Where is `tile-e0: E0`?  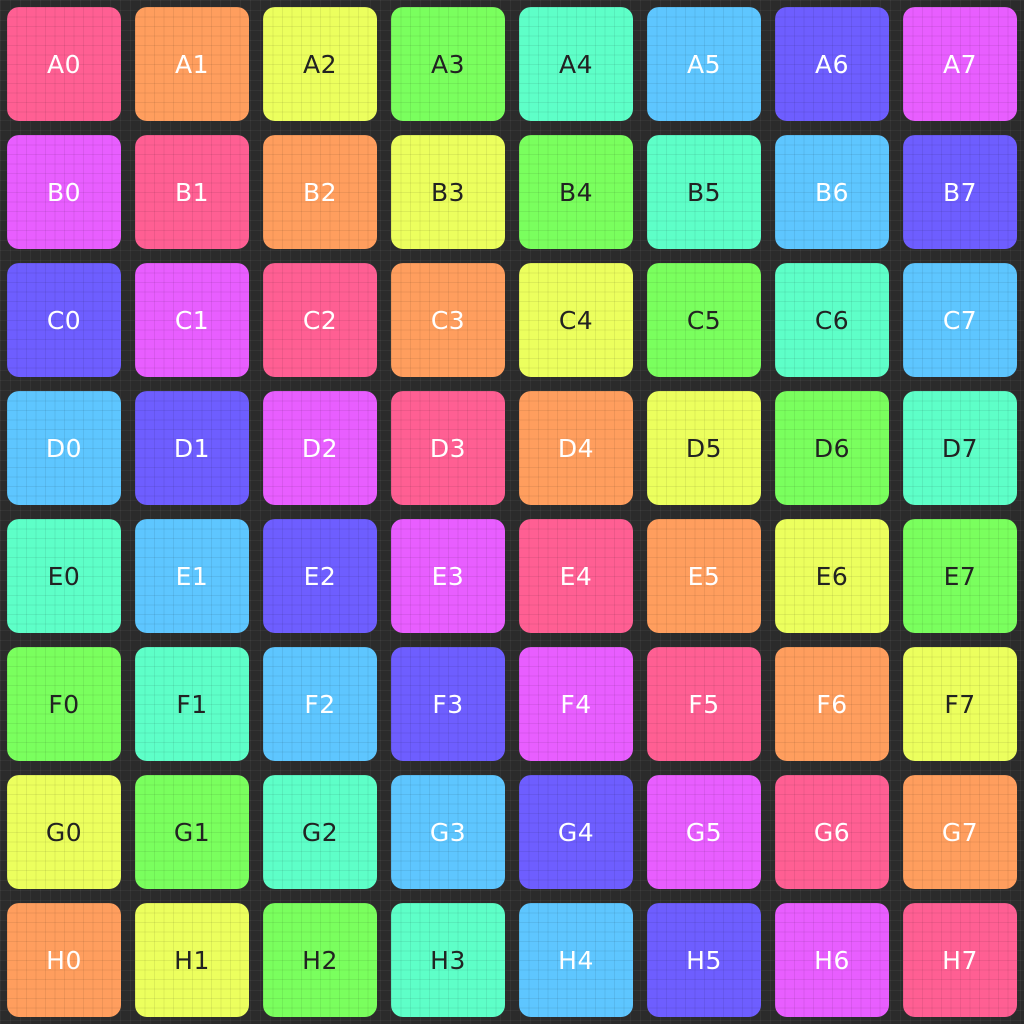 tile-e0: E0 is located at coordinates (64, 576).